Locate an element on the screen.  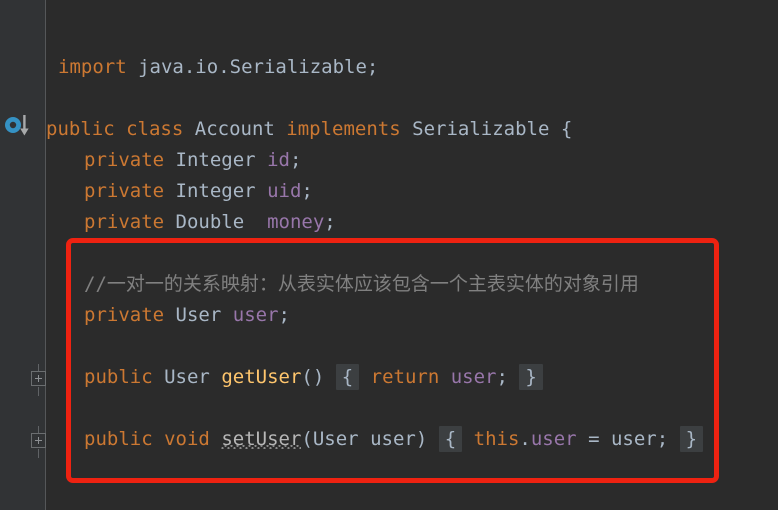
code-line-import: import java.io.Serializable; is located at coordinates (218, 67).